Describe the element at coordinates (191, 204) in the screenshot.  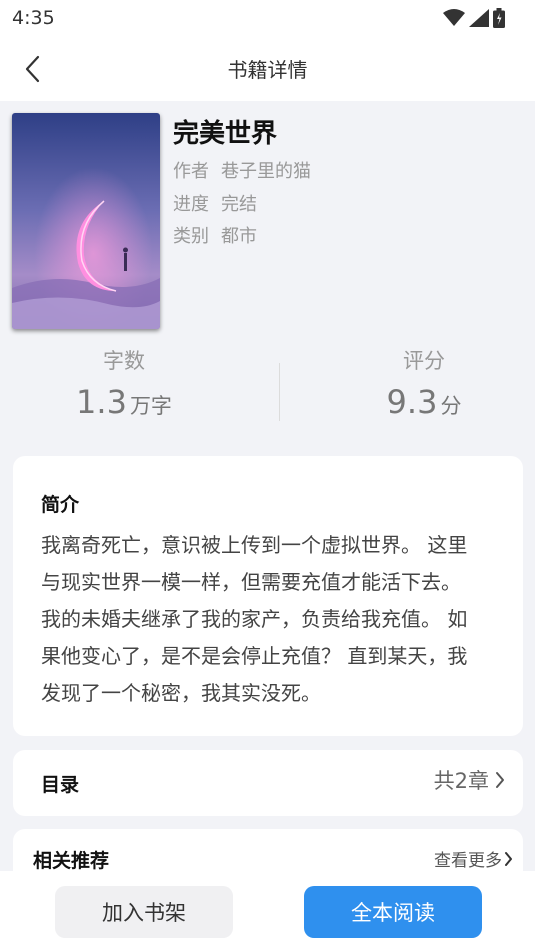
I see `progress-label: 进度` at that location.